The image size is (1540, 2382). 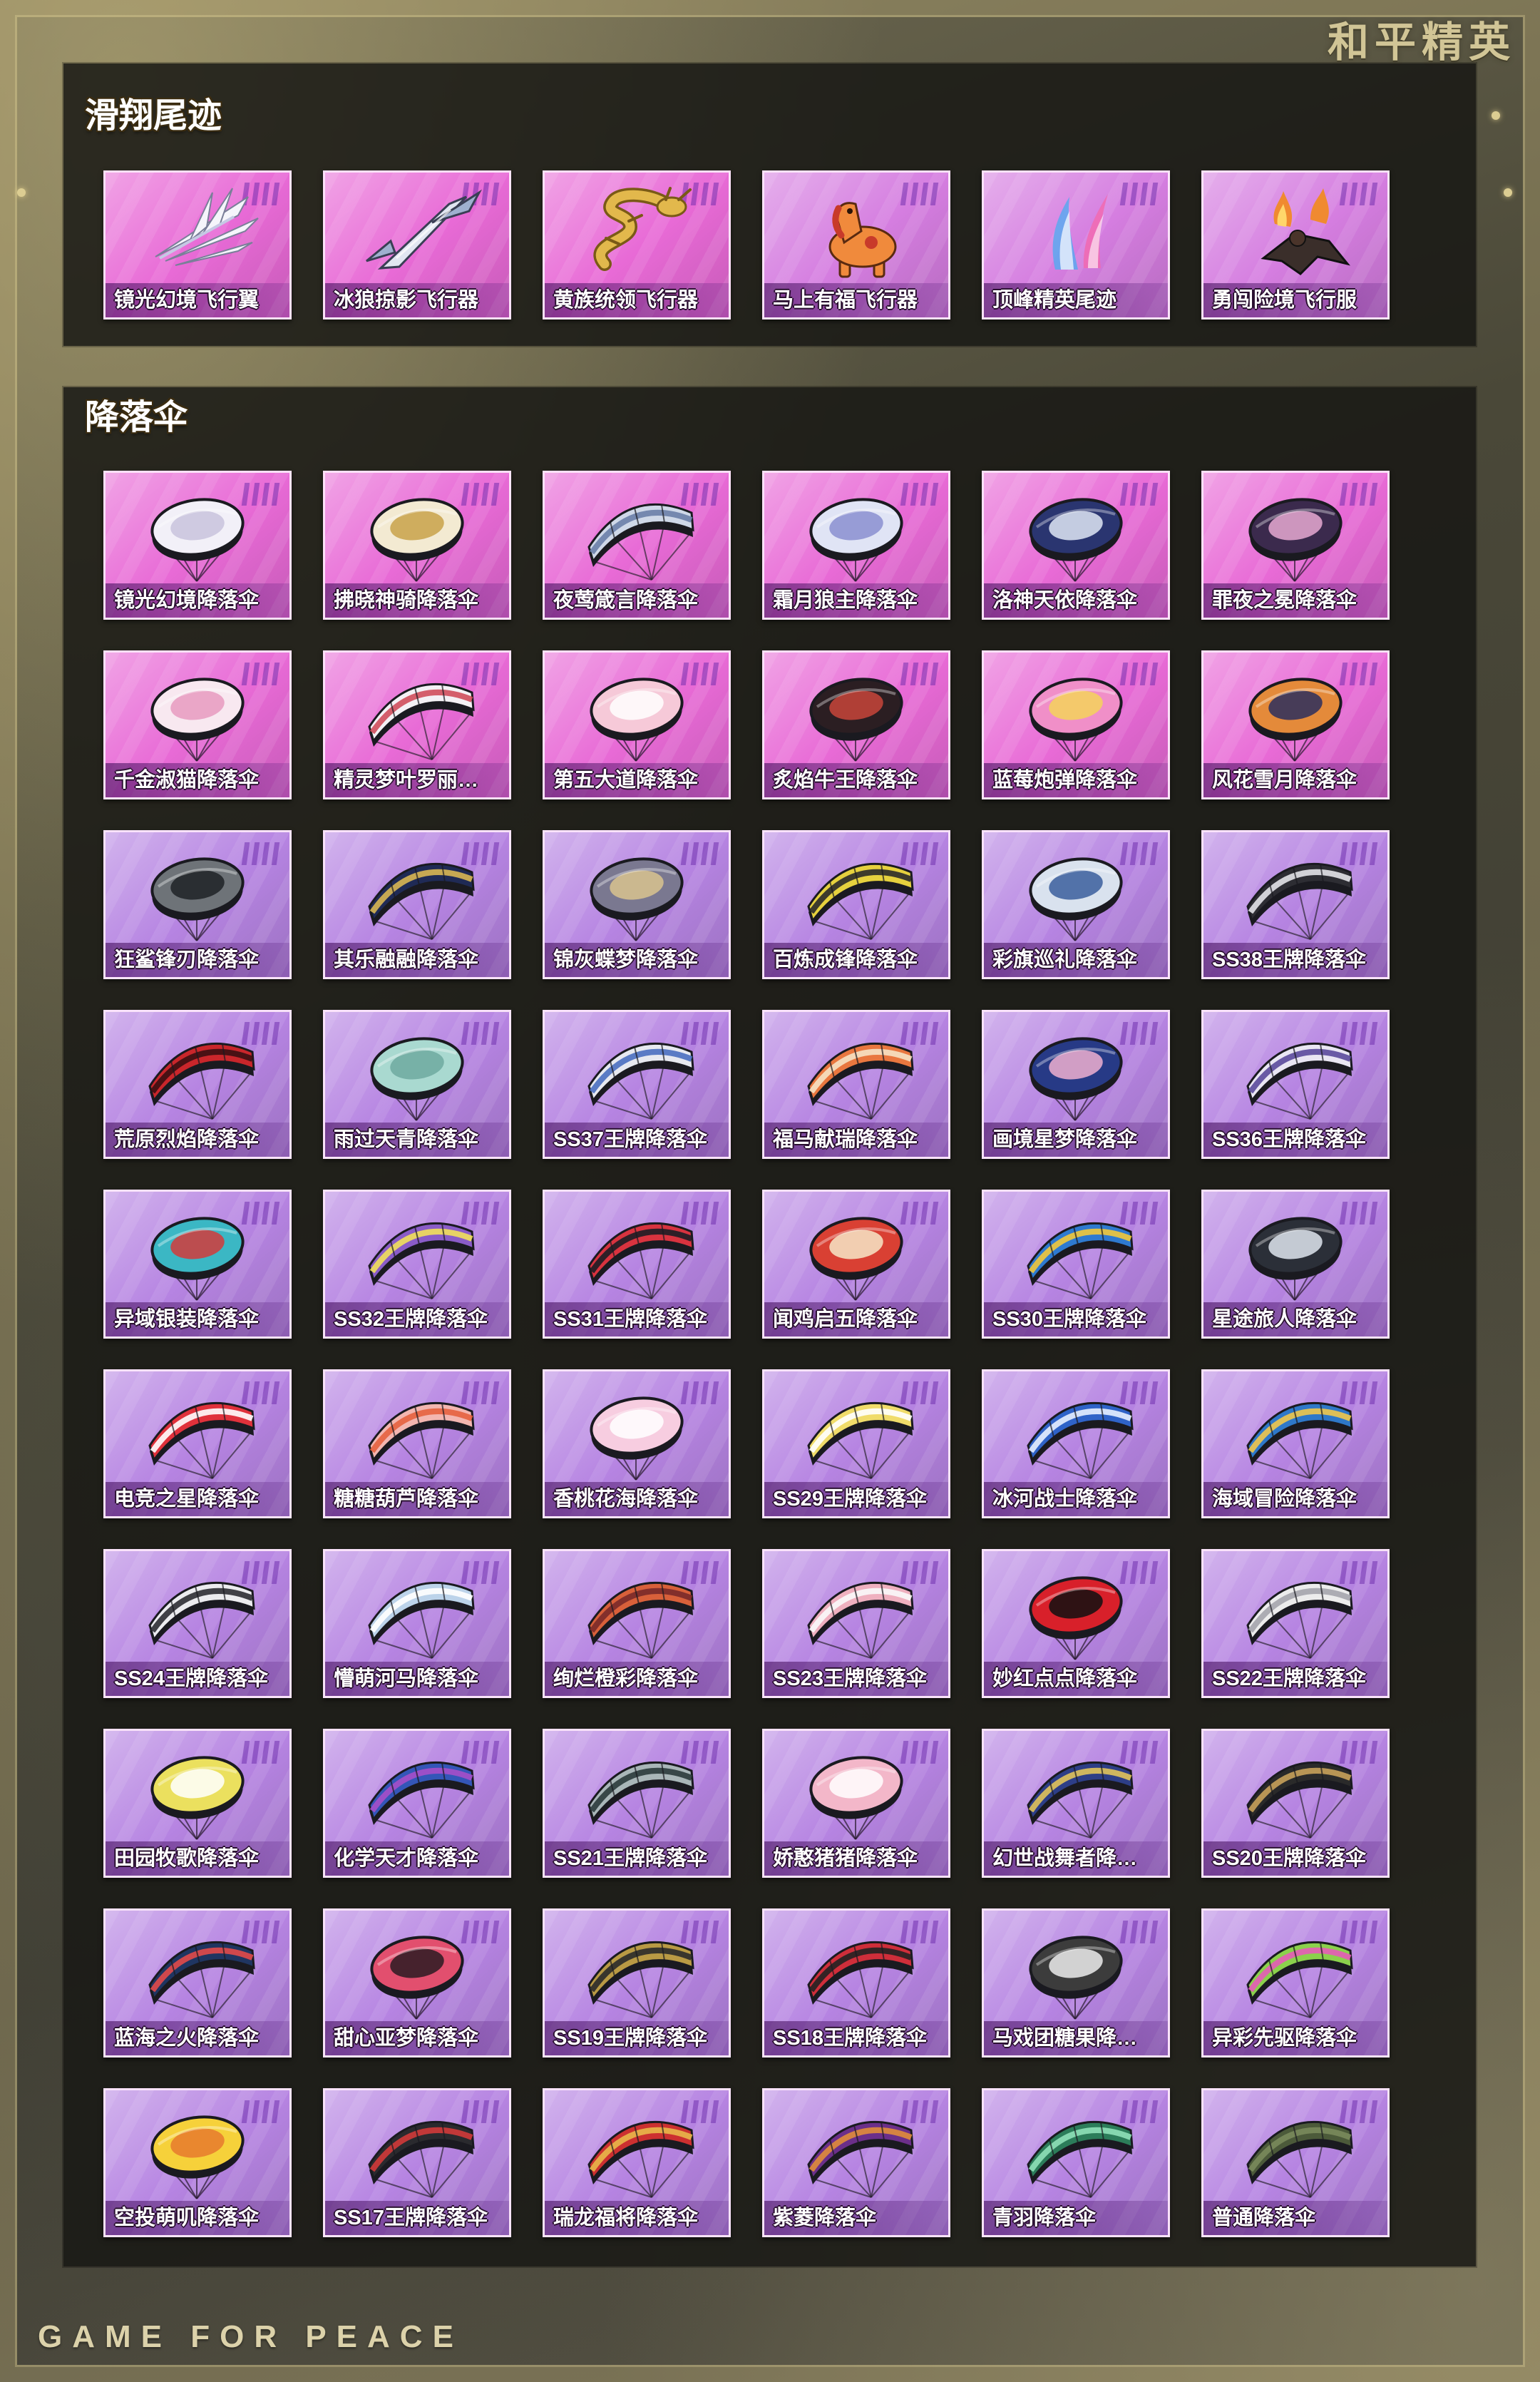 I want to click on item-name: 狂鲨锋刃降落伞, so click(x=197, y=960).